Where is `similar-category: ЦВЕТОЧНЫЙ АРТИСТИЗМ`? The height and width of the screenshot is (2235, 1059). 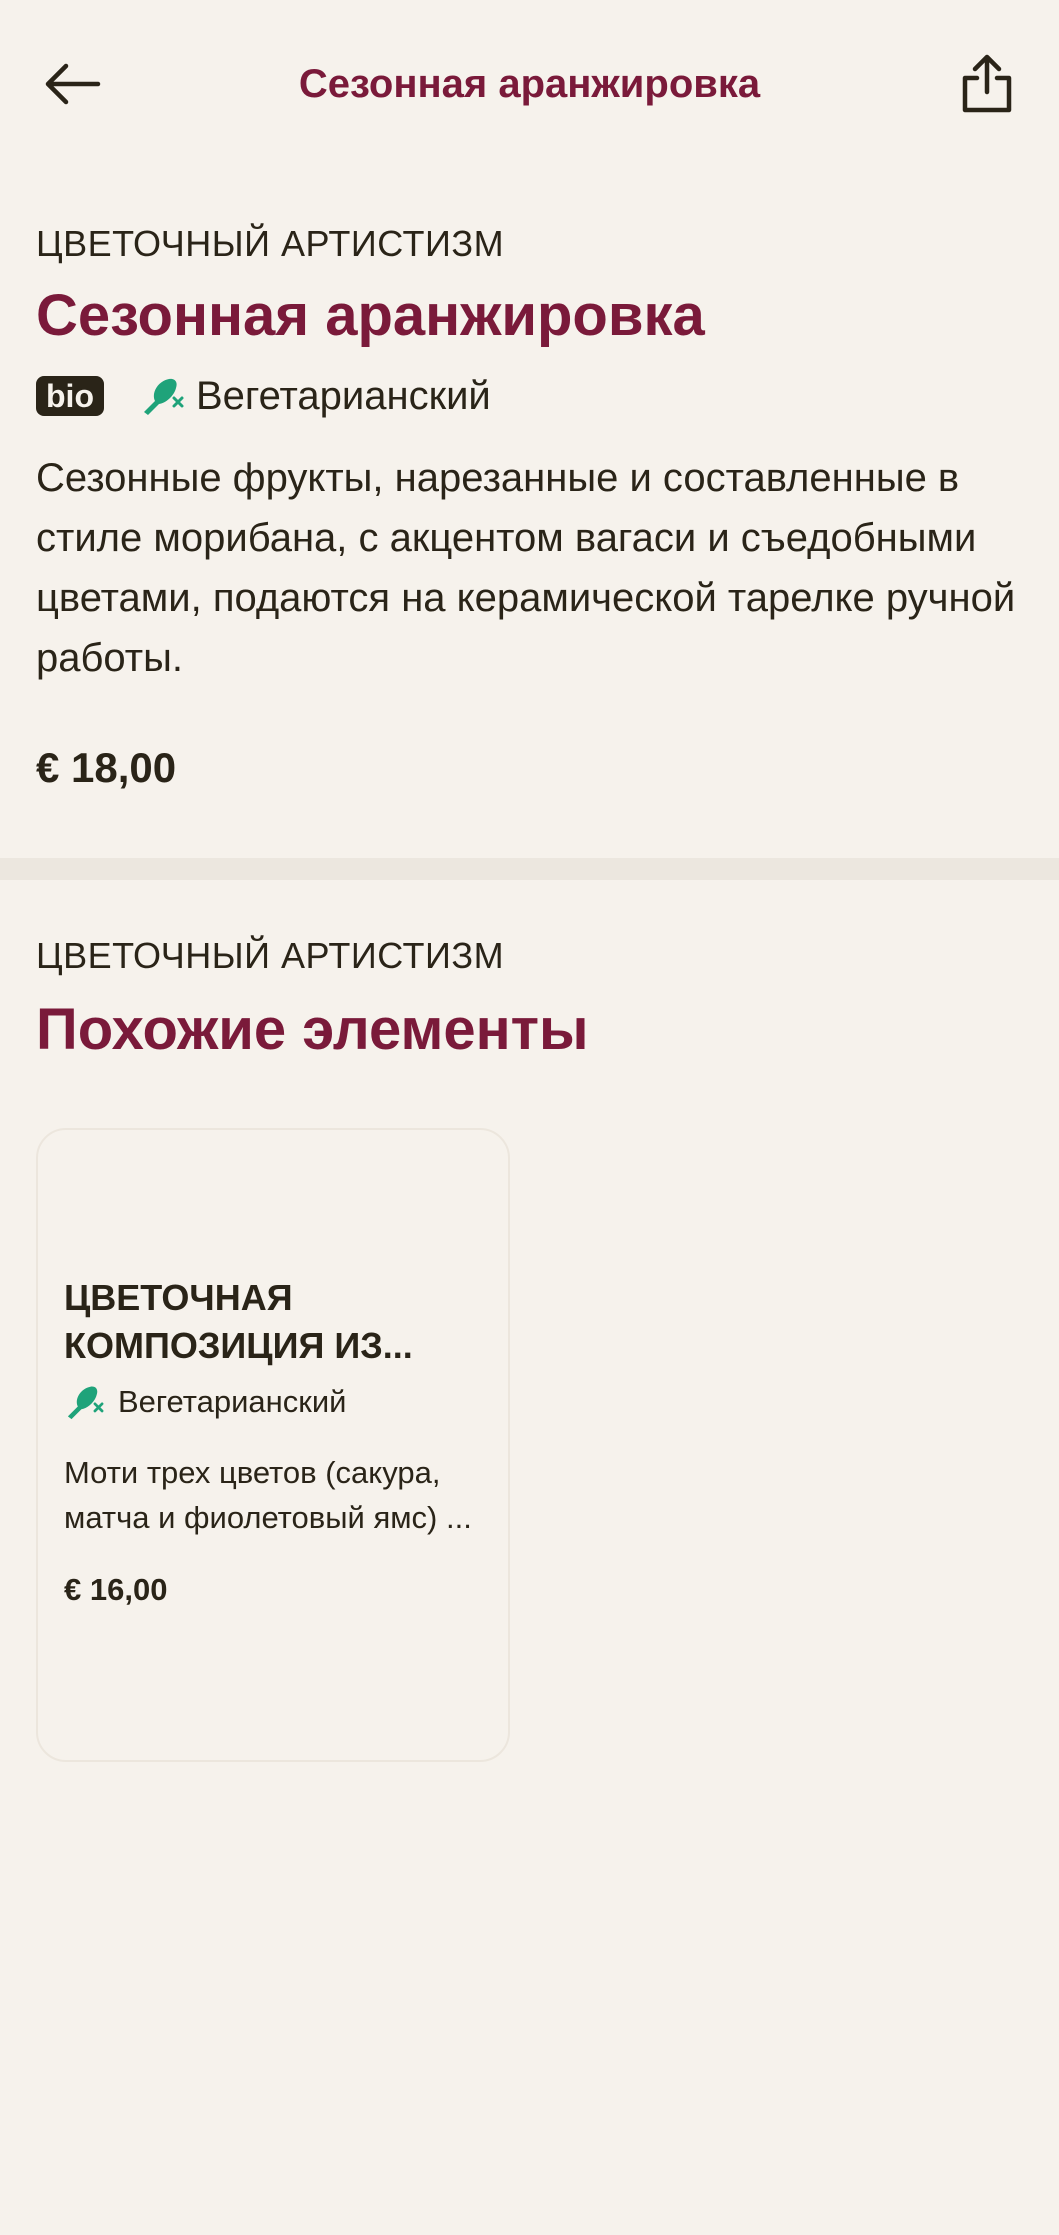 similar-category: ЦВЕТОЧНЫЙ АРТИСТИЗМ is located at coordinates (270, 955).